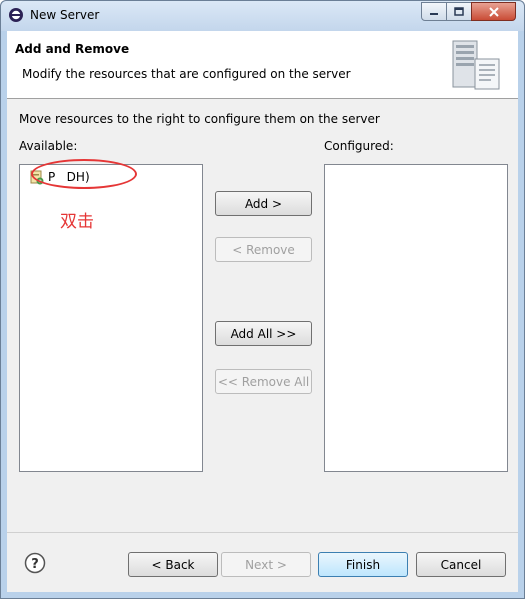 The height and width of the screenshot is (599, 525). What do you see at coordinates (266, 564) in the screenshot?
I see `next-button: Next >` at bounding box center [266, 564].